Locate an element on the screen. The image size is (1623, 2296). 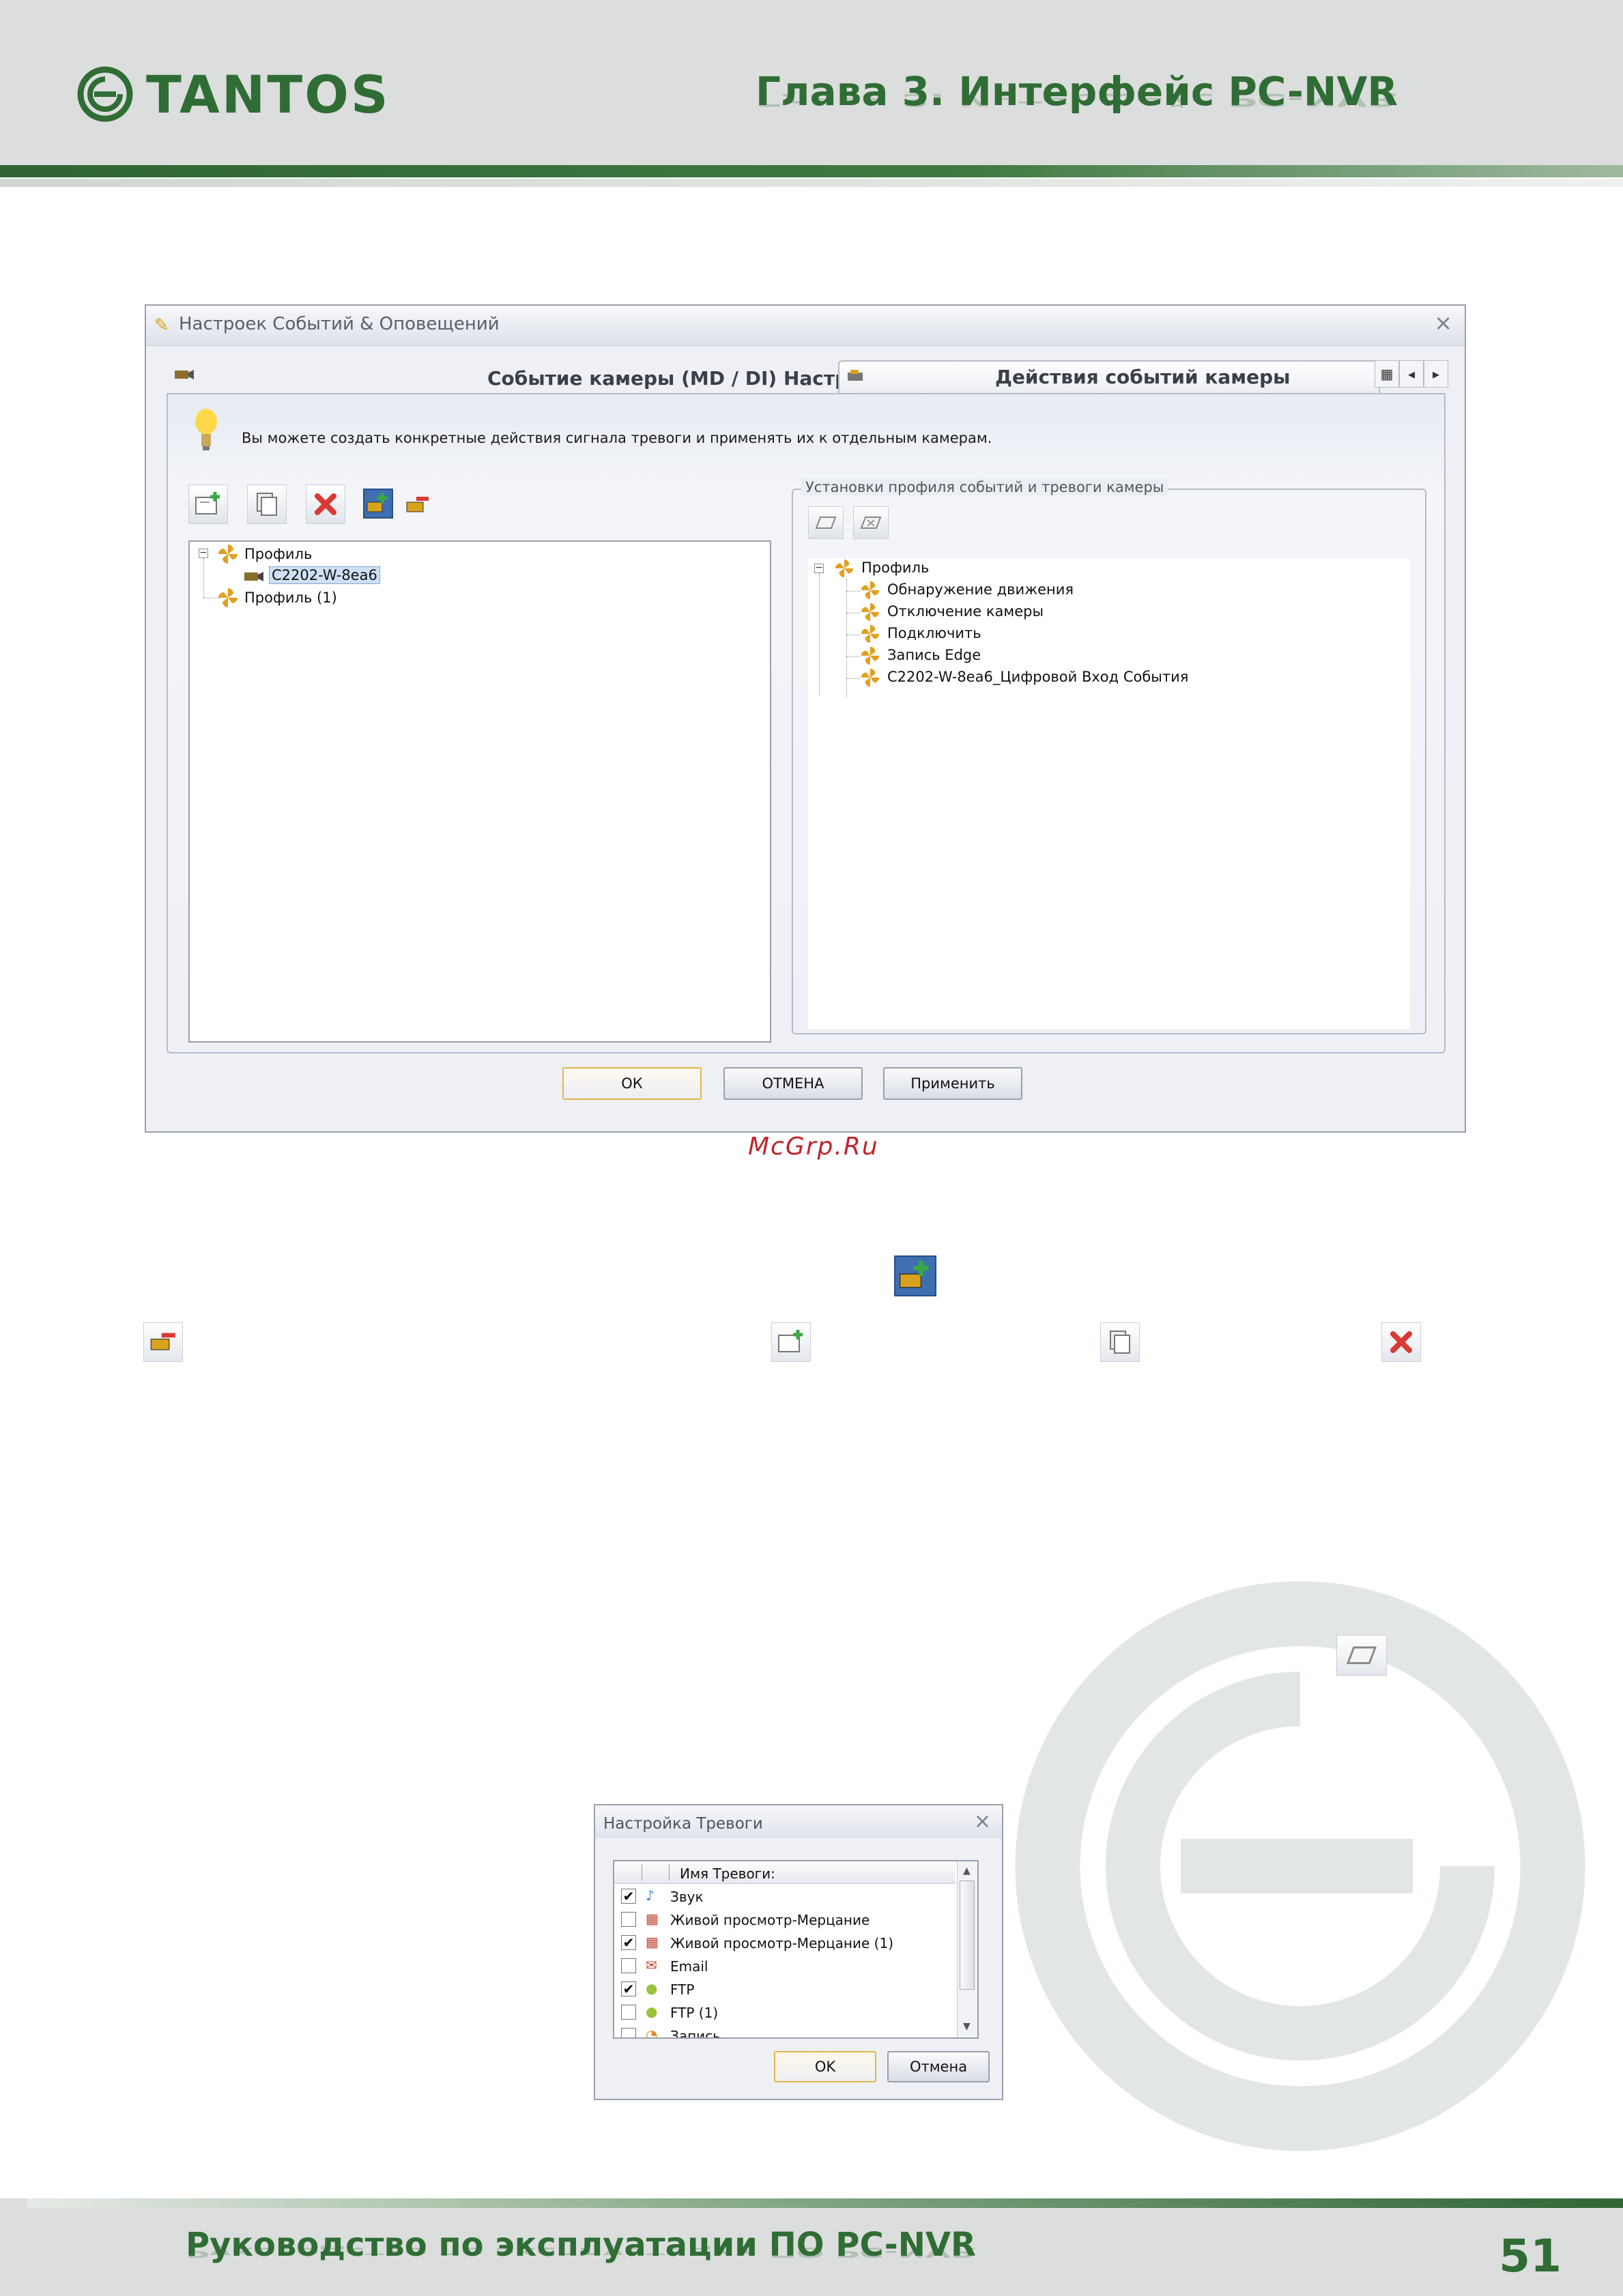
copy-icon is located at coordinates (1120, 1342).